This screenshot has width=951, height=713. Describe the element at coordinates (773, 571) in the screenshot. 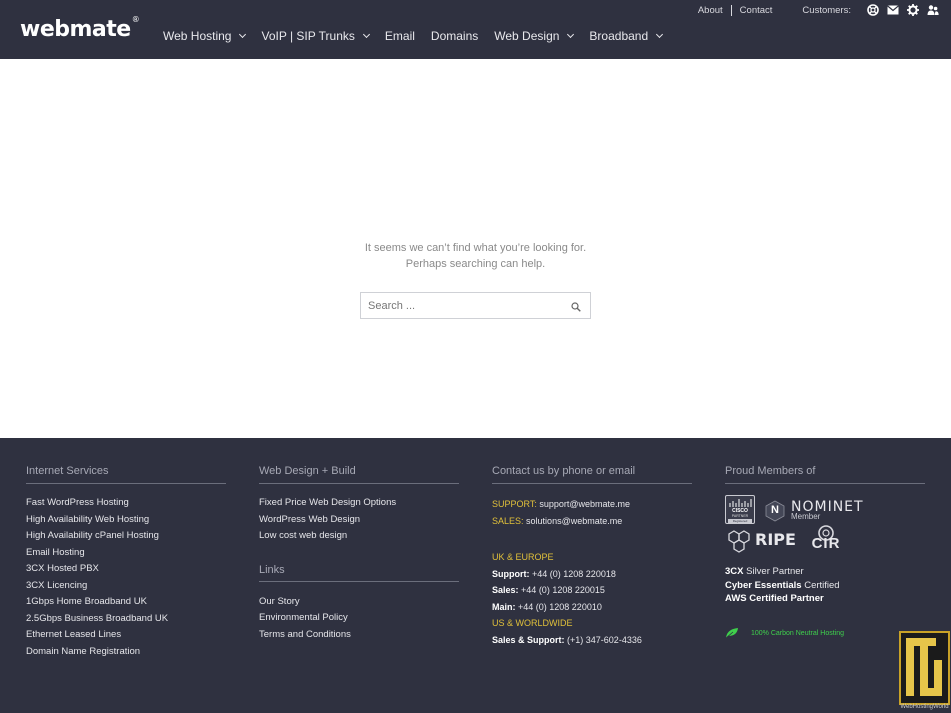

I see `partner-rest: Silver Partner` at that location.